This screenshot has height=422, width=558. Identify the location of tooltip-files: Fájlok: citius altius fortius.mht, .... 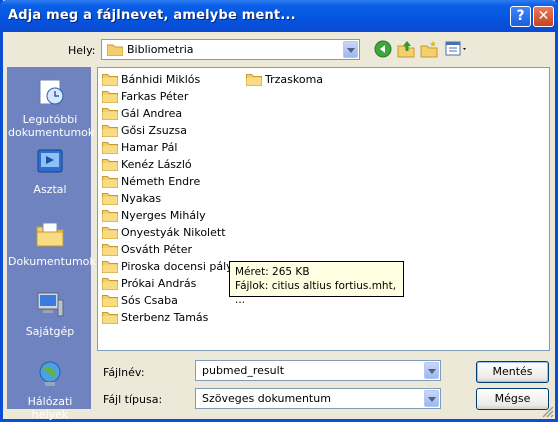
(316, 293).